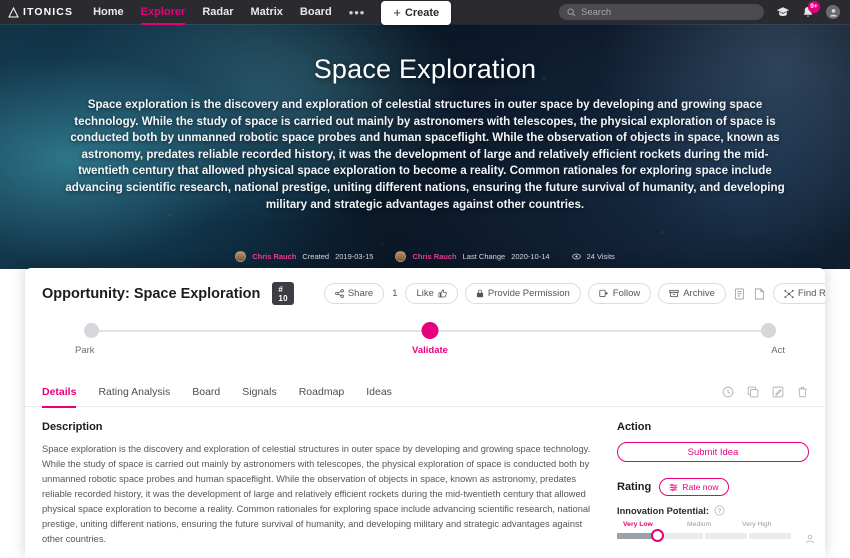  What do you see at coordinates (354, 256) in the screenshot?
I see `created-date: 2019-03-15` at bounding box center [354, 256].